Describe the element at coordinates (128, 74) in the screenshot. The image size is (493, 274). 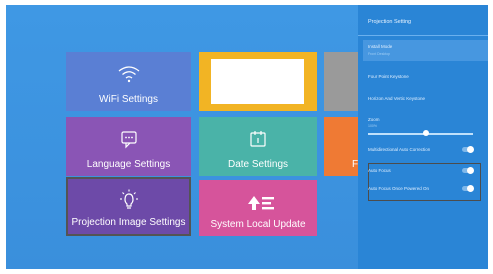
I see `wifi-icon` at that location.